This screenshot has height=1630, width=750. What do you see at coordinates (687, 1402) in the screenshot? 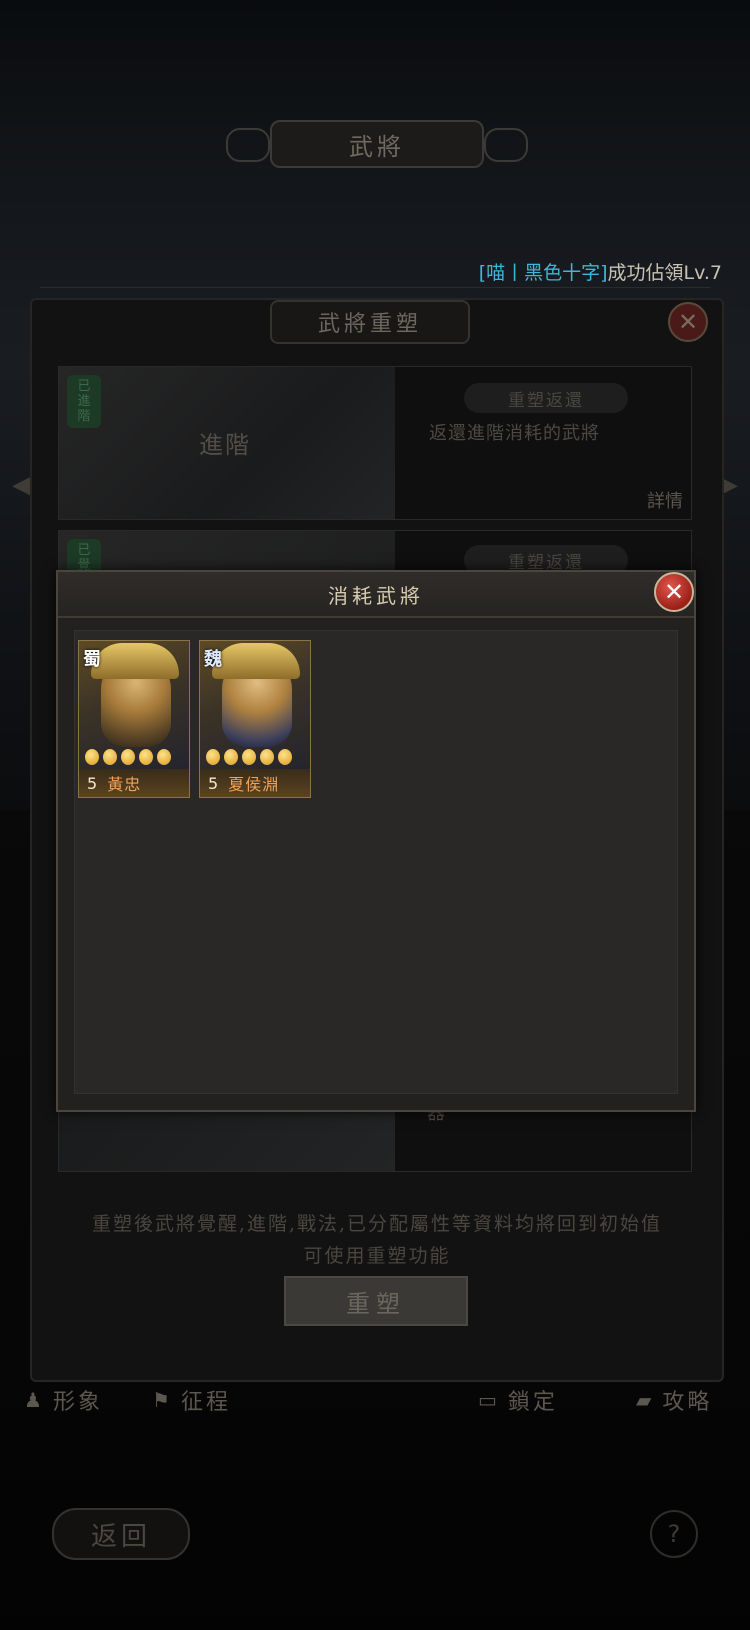
I see `nav-guide-label: 攻略` at bounding box center [687, 1402].